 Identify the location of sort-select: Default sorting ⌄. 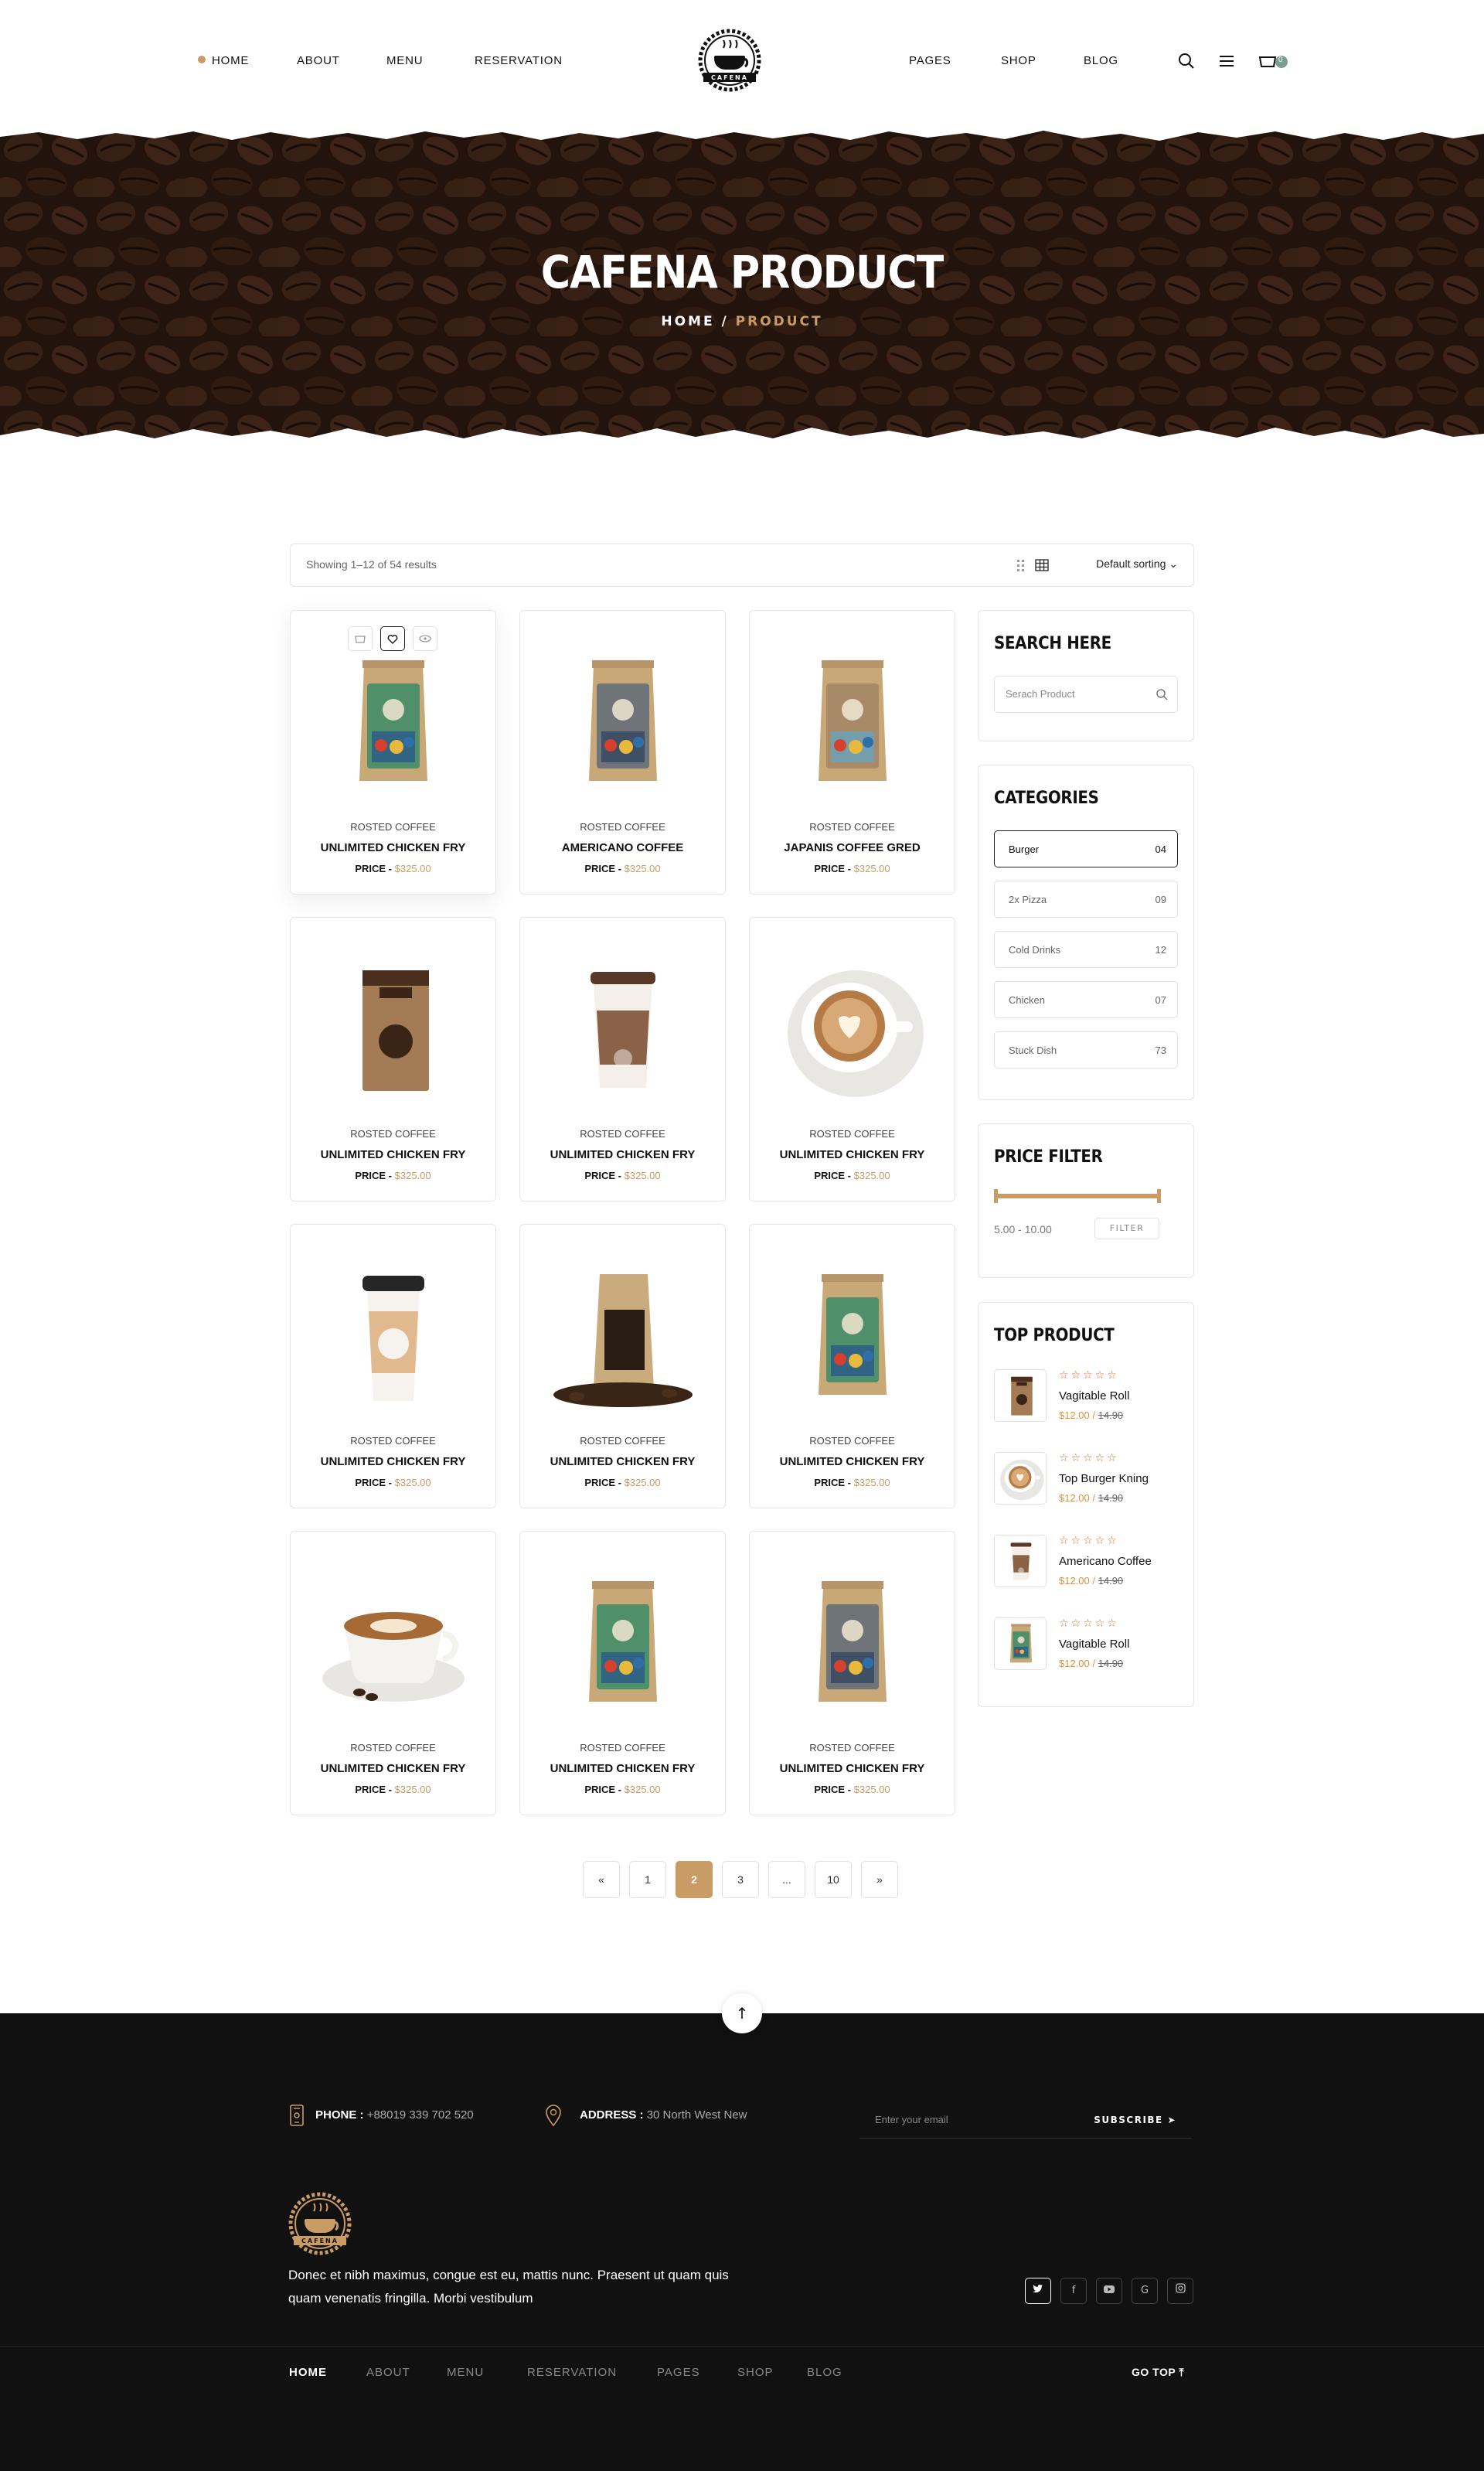
(1137, 564).